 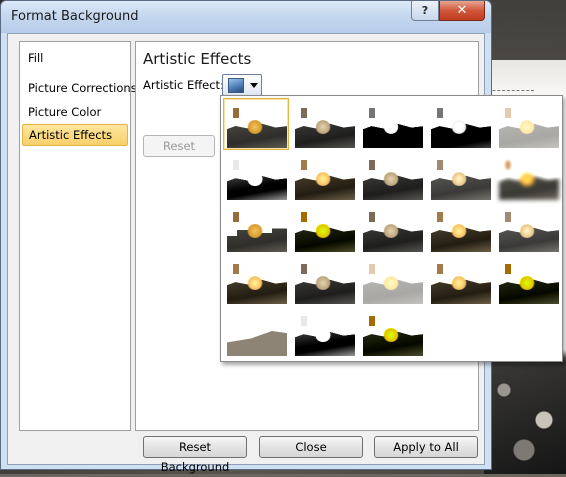 What do you see at coordinates (525, 417) in the screenshot?
I see `slide-photo` at bounding box center [525, 417].